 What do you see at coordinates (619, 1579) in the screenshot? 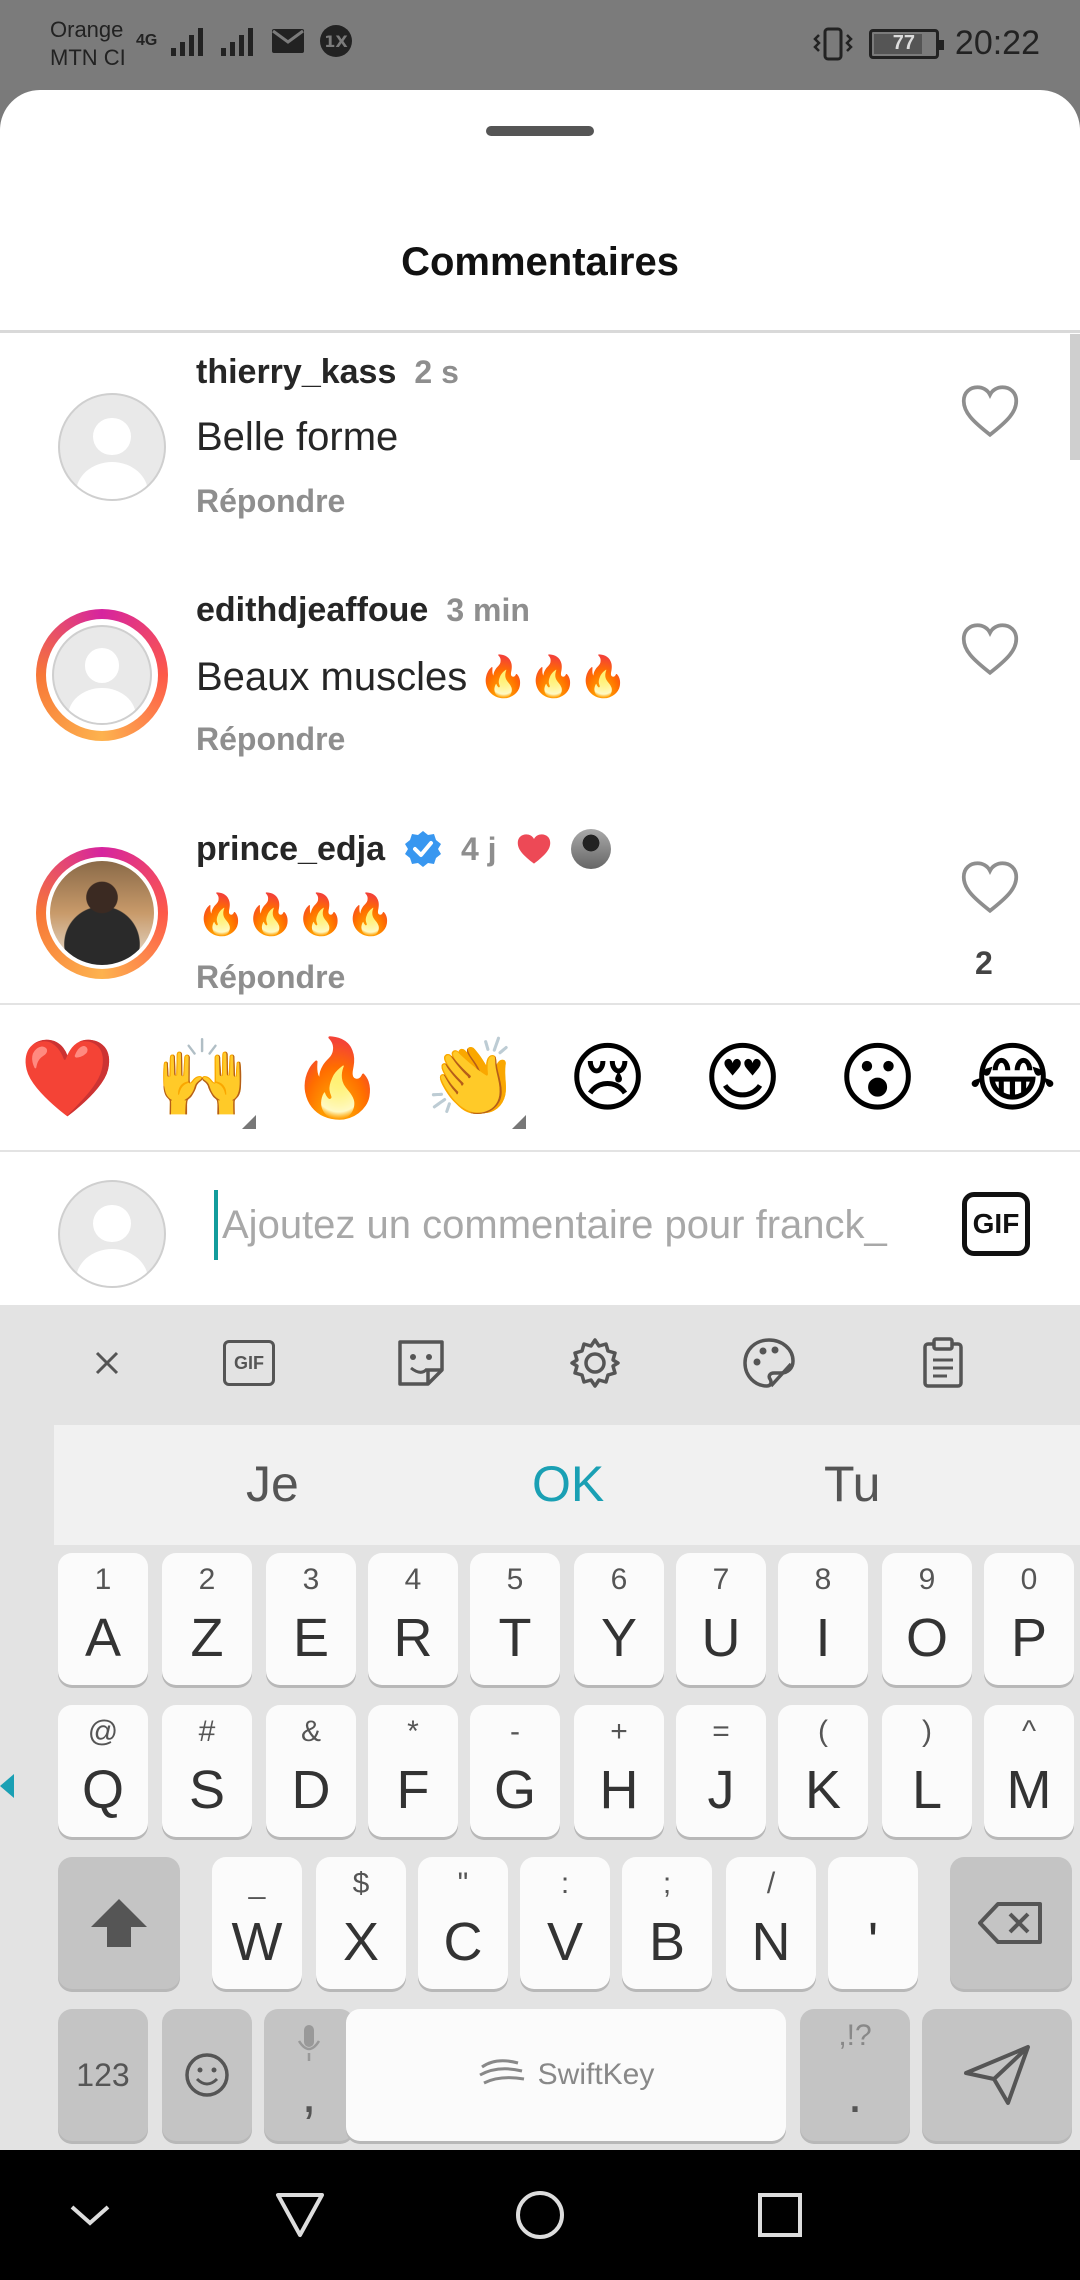
I see `key-sub: 6` at bounding box center [619, 1579].